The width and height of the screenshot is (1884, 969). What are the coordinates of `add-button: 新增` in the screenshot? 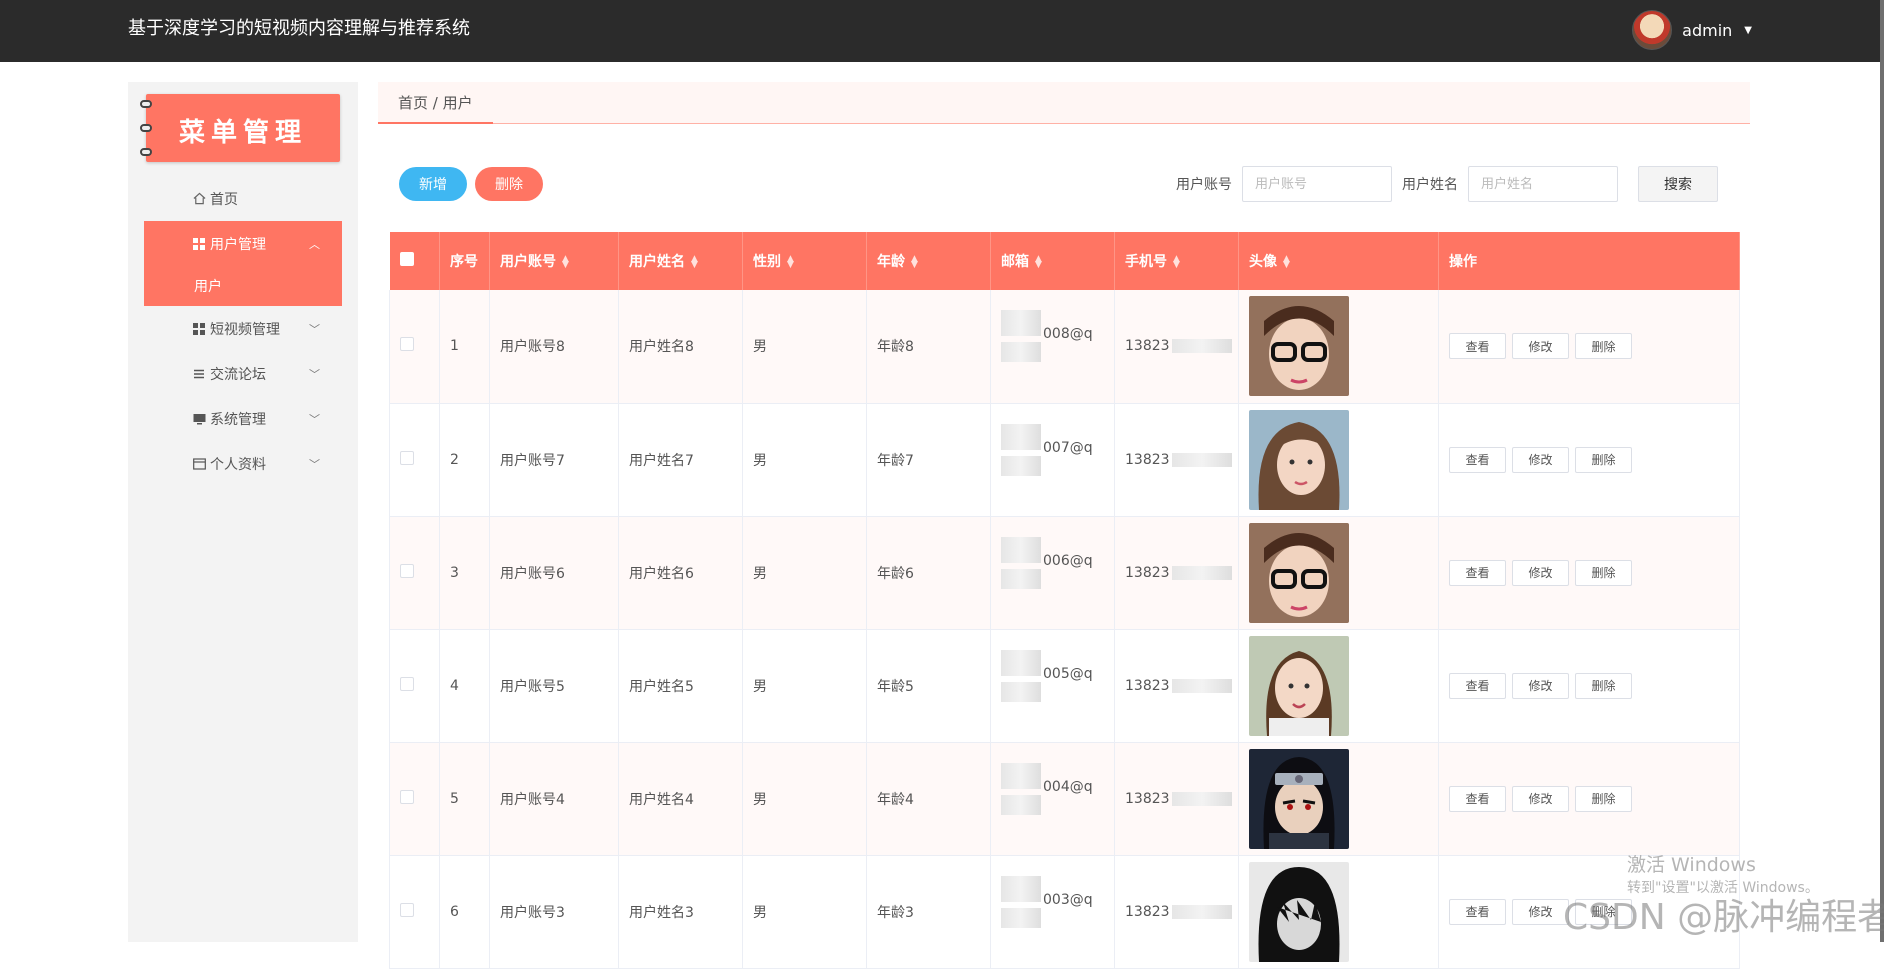 It's located at (433, 184).